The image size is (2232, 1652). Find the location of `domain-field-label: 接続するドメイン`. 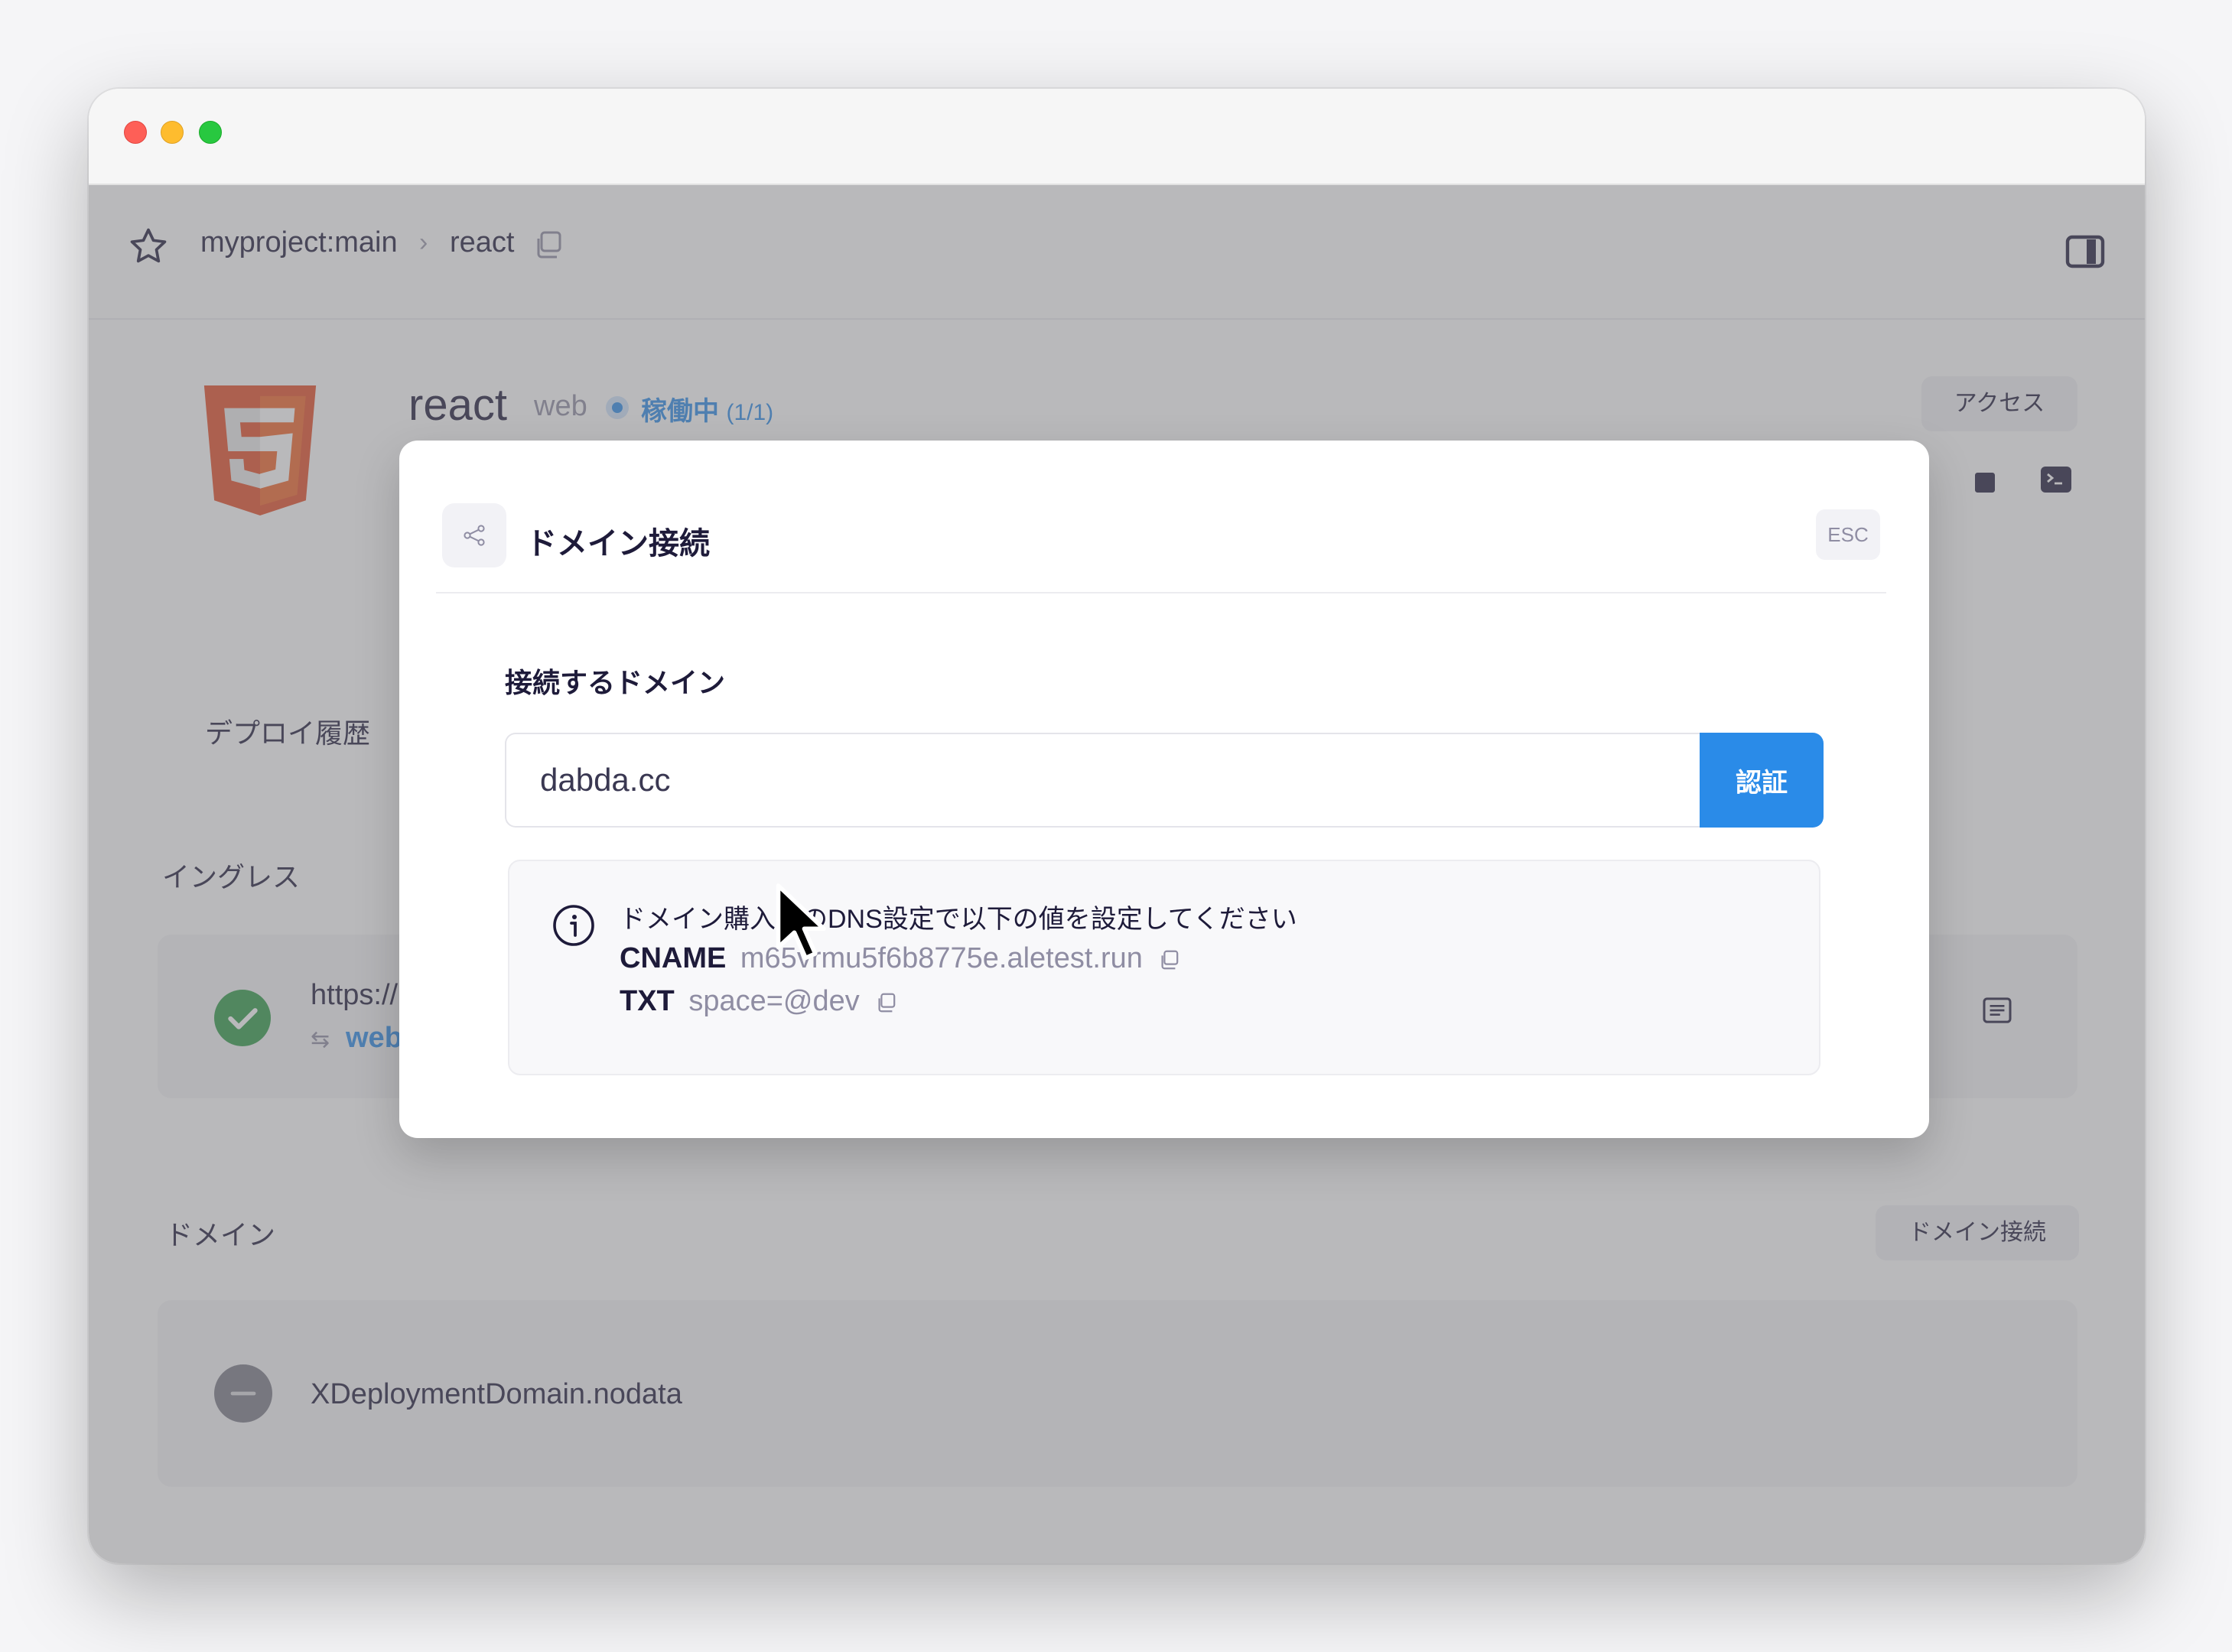

domain-field-label: 接続するドメイン is located at coordinates (615, 682).